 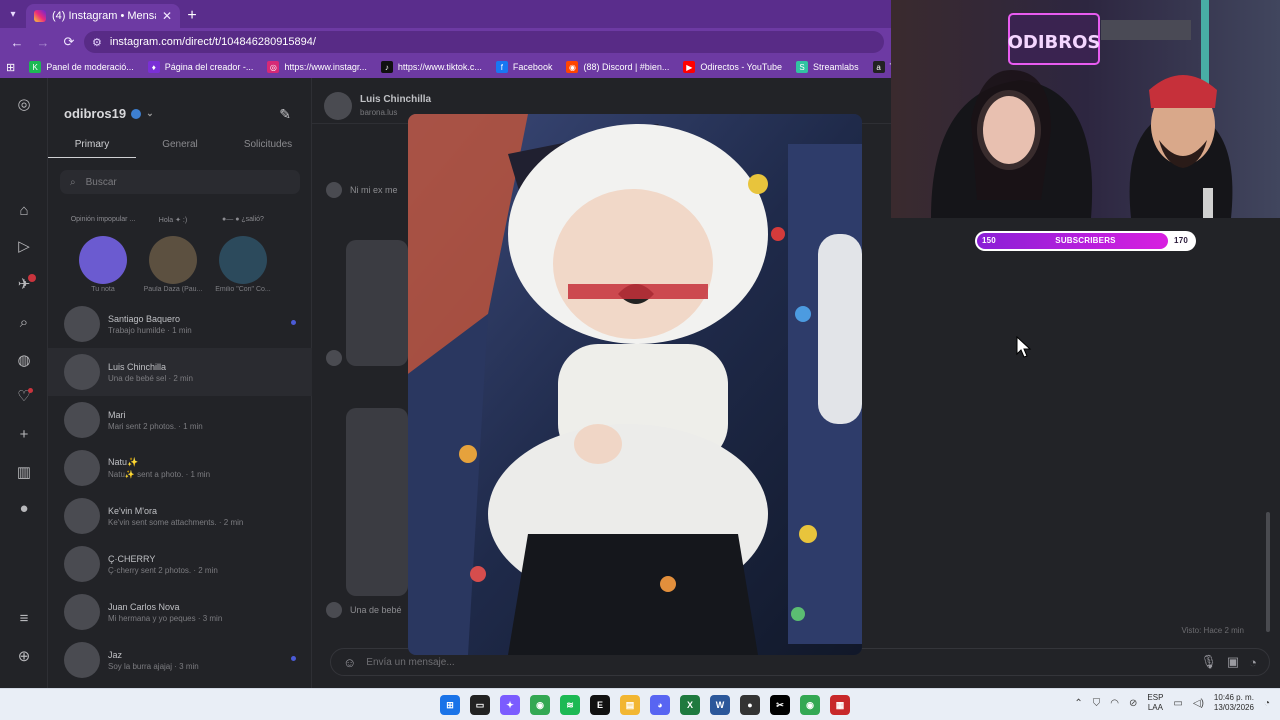 I want to click on notifications-bell-icon: ◔, so click(x=1267, y=703).